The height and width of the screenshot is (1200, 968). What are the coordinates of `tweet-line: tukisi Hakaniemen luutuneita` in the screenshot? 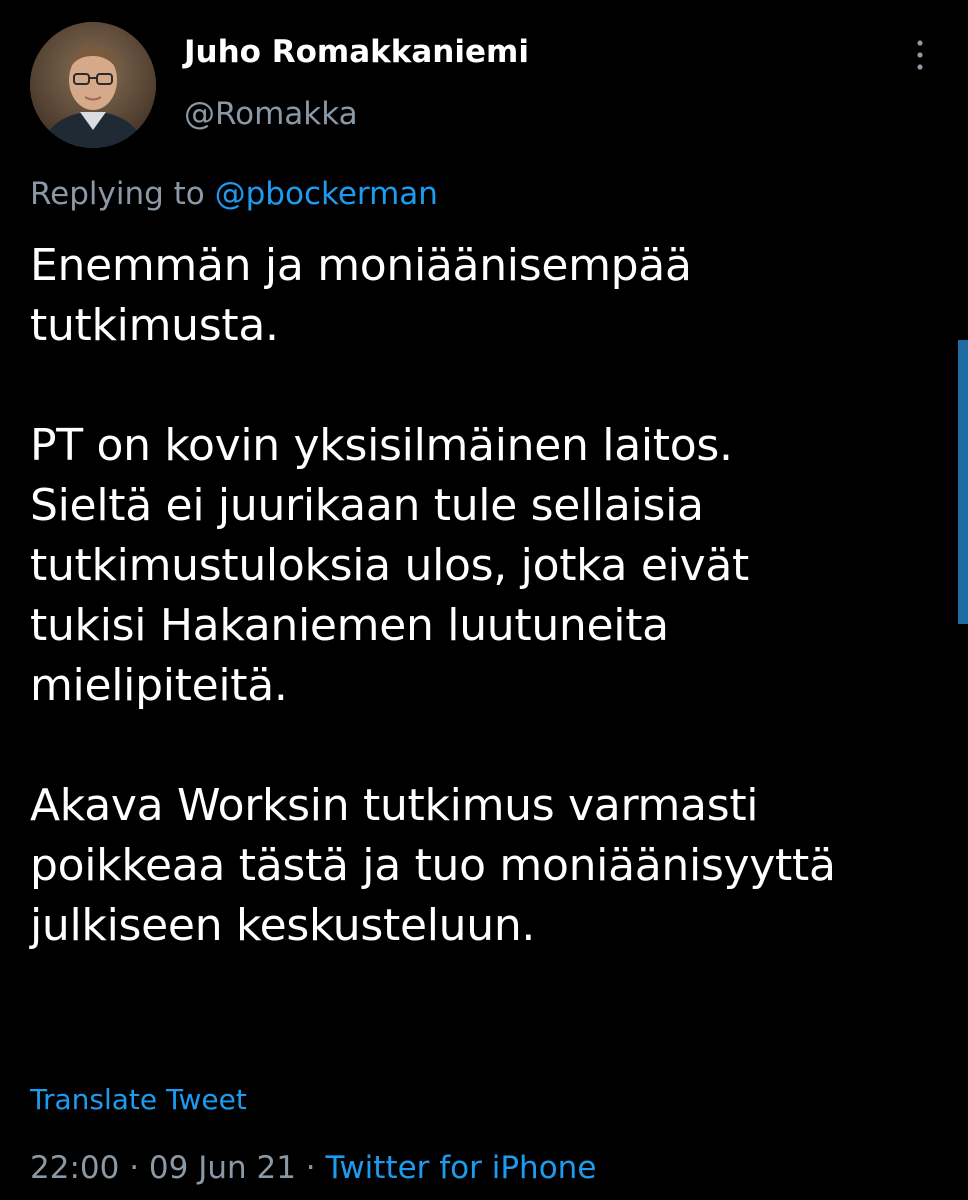 It's located at (349, 625).